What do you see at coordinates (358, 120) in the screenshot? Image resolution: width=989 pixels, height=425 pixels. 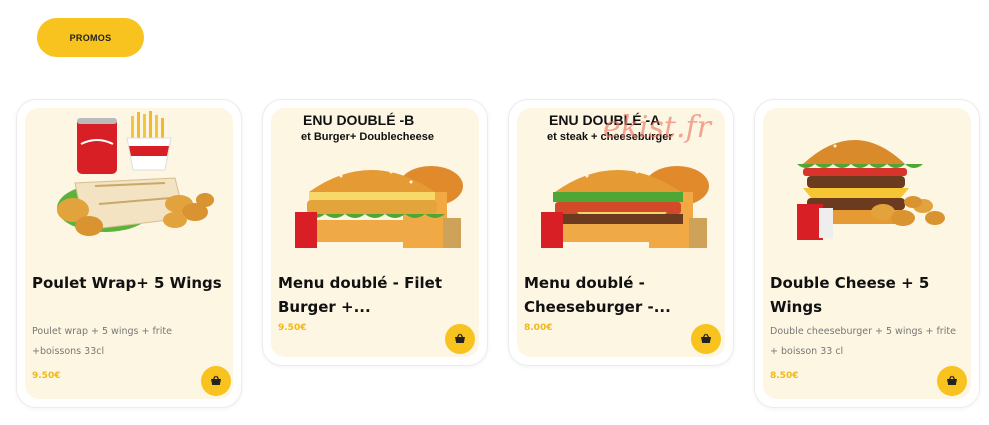 I see `svg-text: ENU DOUBLÉ -B` at bounding box center [358, 120].